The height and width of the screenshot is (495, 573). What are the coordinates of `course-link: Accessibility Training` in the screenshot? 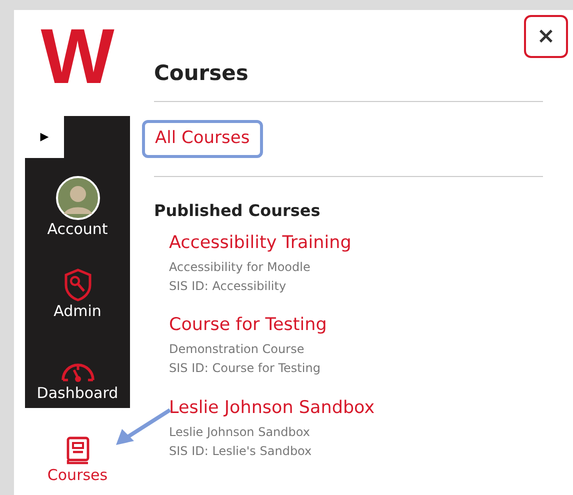 It's located at (260, 243).